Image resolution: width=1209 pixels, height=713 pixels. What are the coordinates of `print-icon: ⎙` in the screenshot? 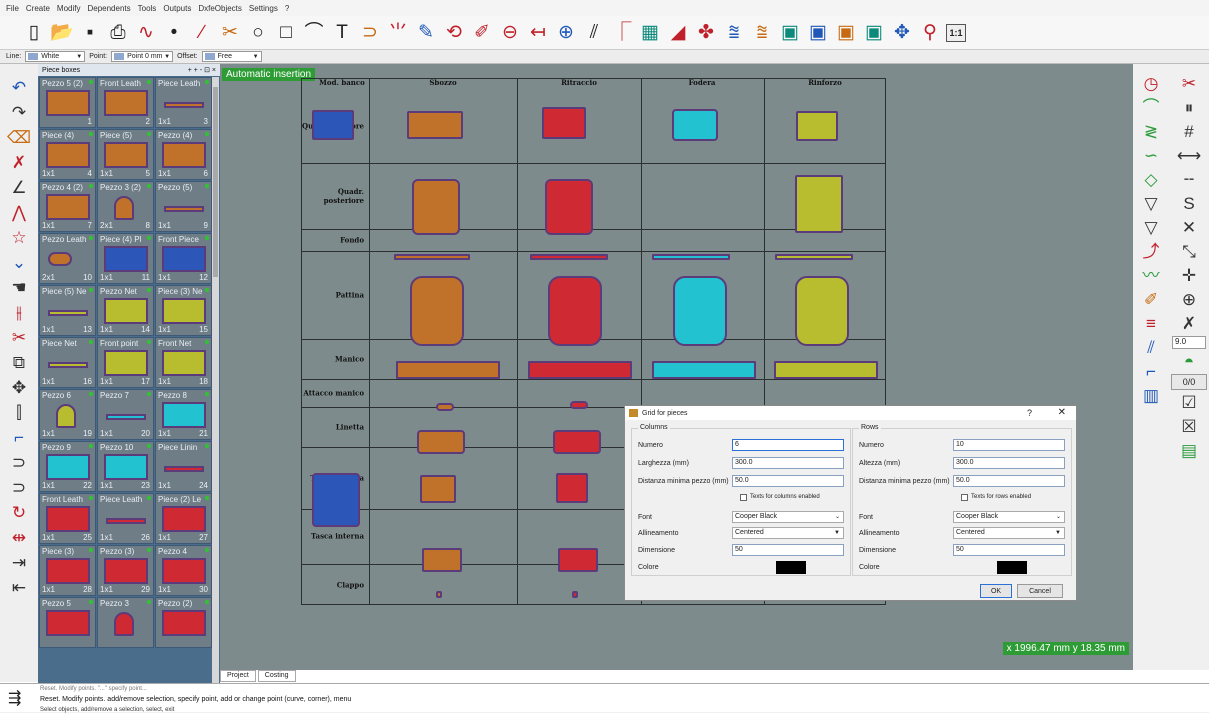 It's located at (118, 33).